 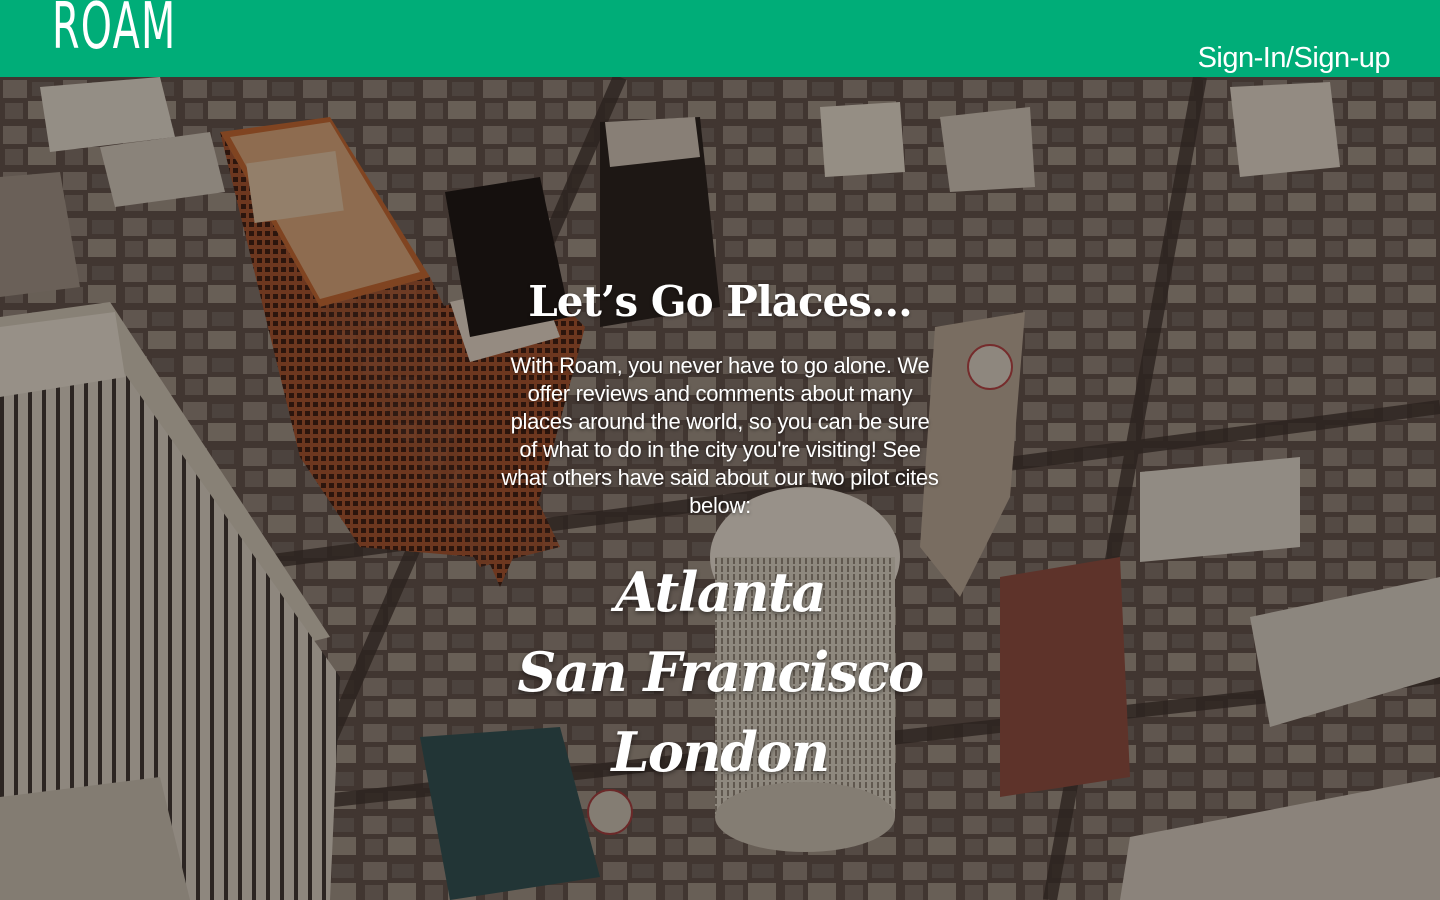 I want to click on city-item: San Francisco, so click(x=720, y=672).